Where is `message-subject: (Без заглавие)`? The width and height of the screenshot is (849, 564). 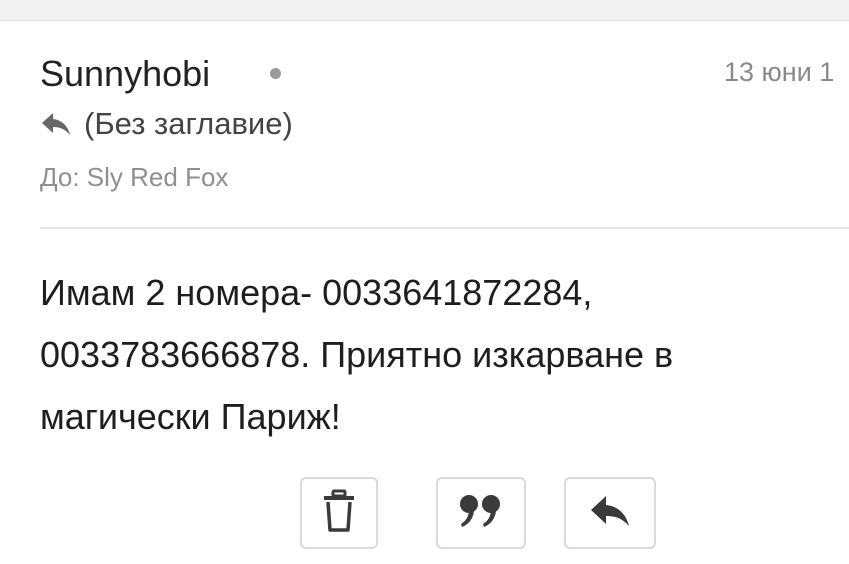 message-subject: (Без заглавие) is located at coordinates (188, 123).